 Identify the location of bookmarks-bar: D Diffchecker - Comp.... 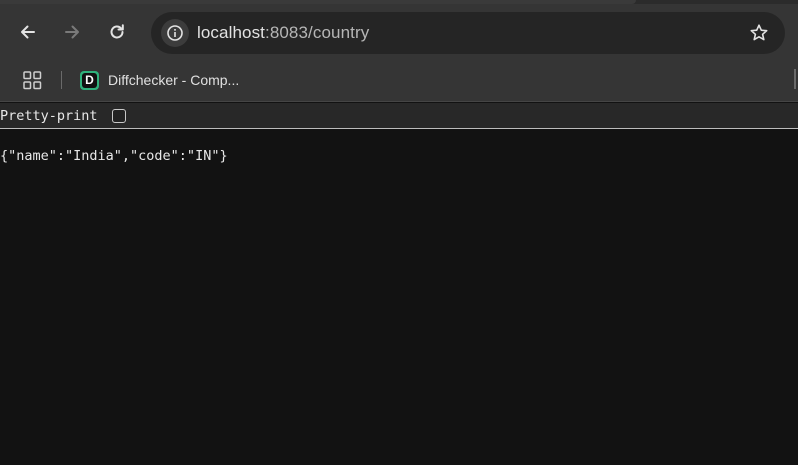
(399, 81).